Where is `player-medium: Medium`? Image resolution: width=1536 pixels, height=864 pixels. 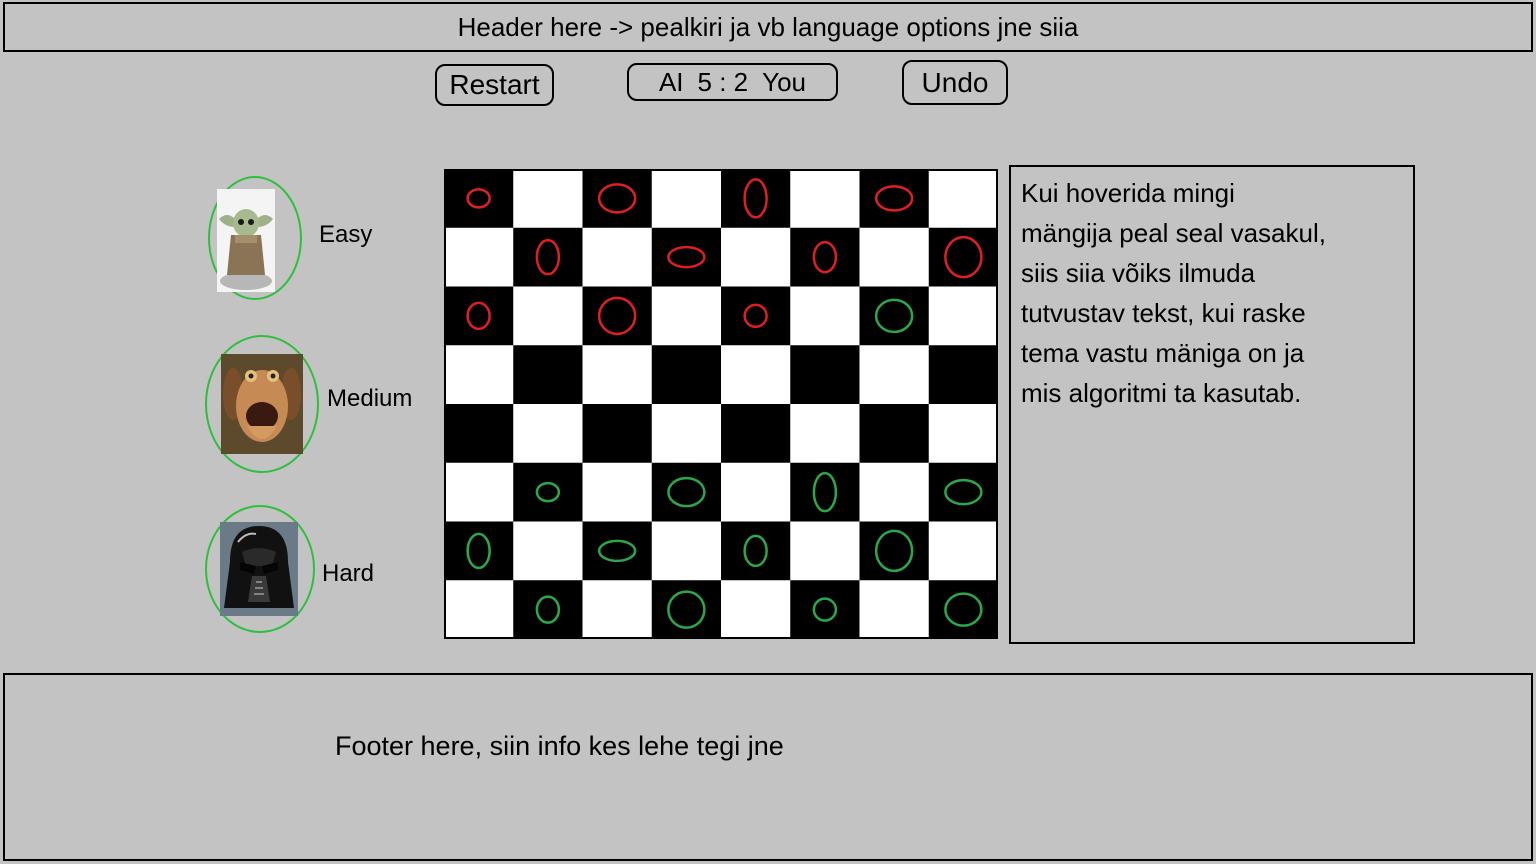
player-medium: Medium is located at coordinates (312, 404).